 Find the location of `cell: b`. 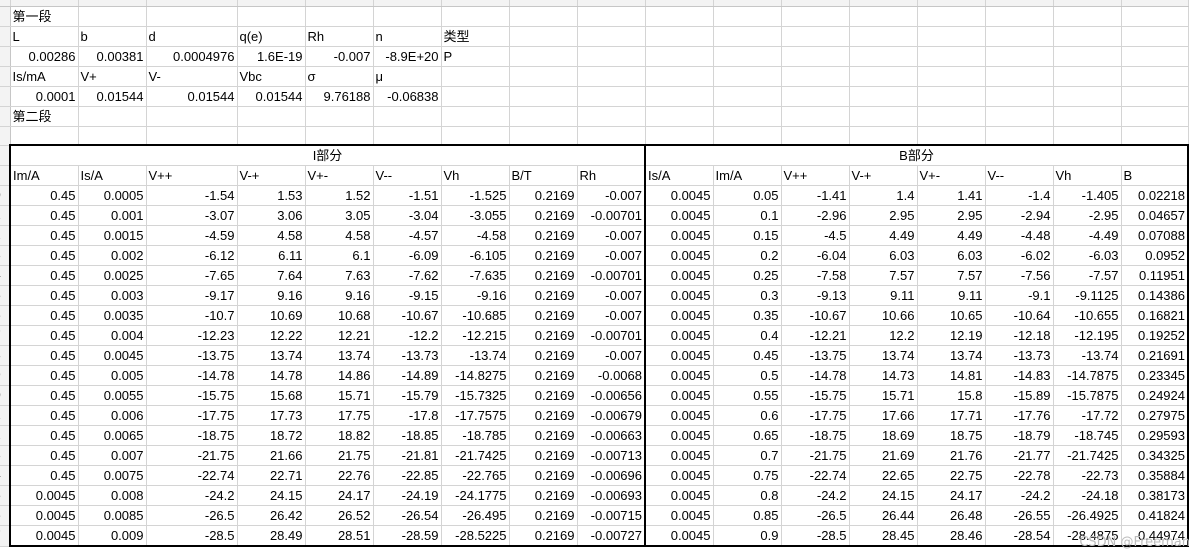

cell: b is located at coordinates (112, 36).